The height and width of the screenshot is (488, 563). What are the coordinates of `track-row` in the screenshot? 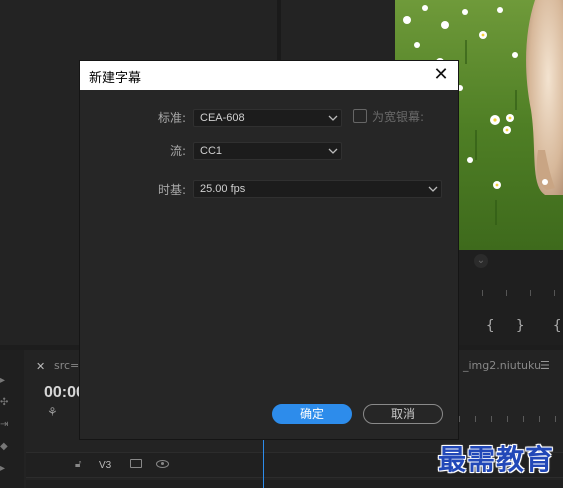 It's located at (294, 484).